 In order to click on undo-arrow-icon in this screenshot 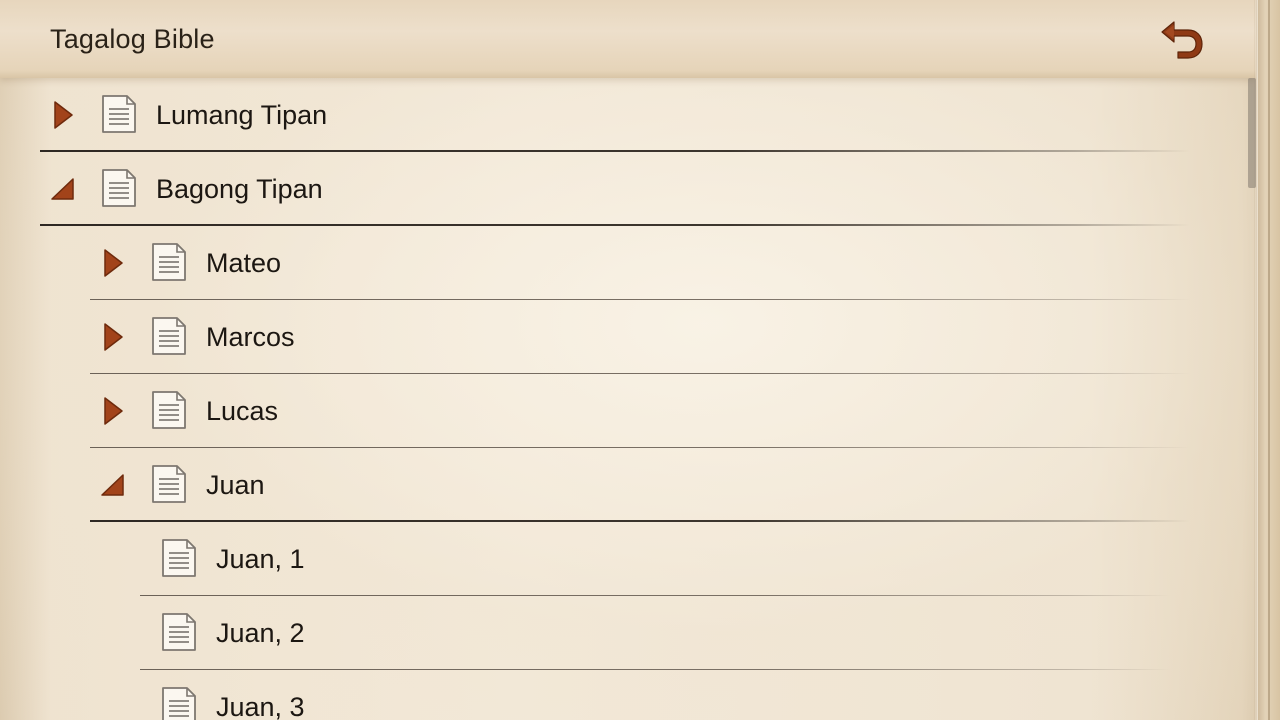, I will do `click(1182, 40)`.